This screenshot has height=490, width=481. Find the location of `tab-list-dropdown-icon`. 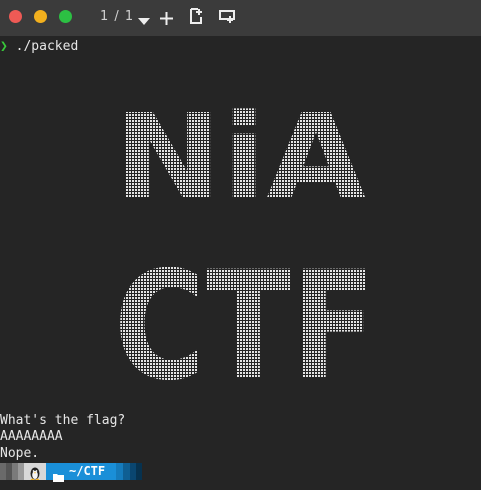

tab-list-dropdown-icon is located at coordinates (144, 21).